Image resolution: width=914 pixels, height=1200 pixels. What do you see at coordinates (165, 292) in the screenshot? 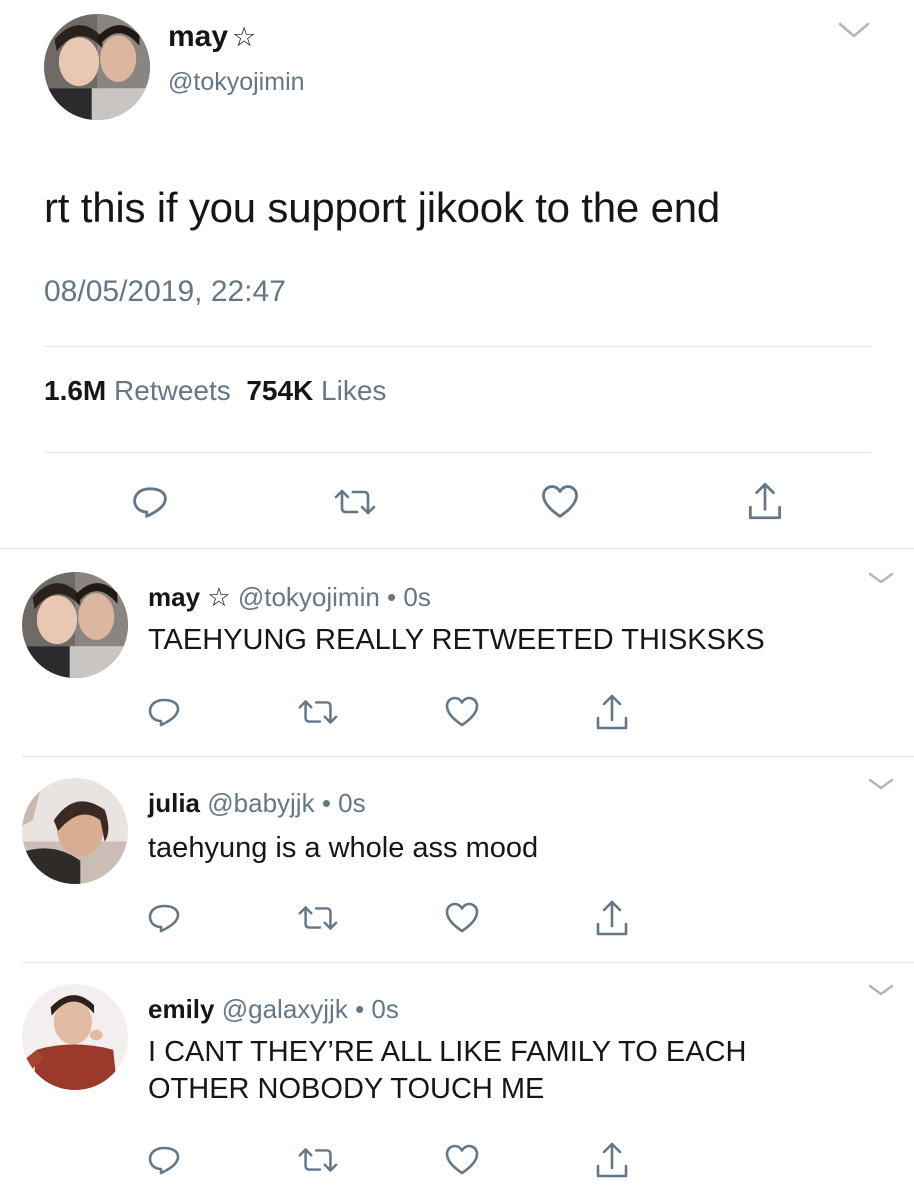
I see `tweet-timestamp: 08/05/2019, 22:47` at bounding box center [165, 292].